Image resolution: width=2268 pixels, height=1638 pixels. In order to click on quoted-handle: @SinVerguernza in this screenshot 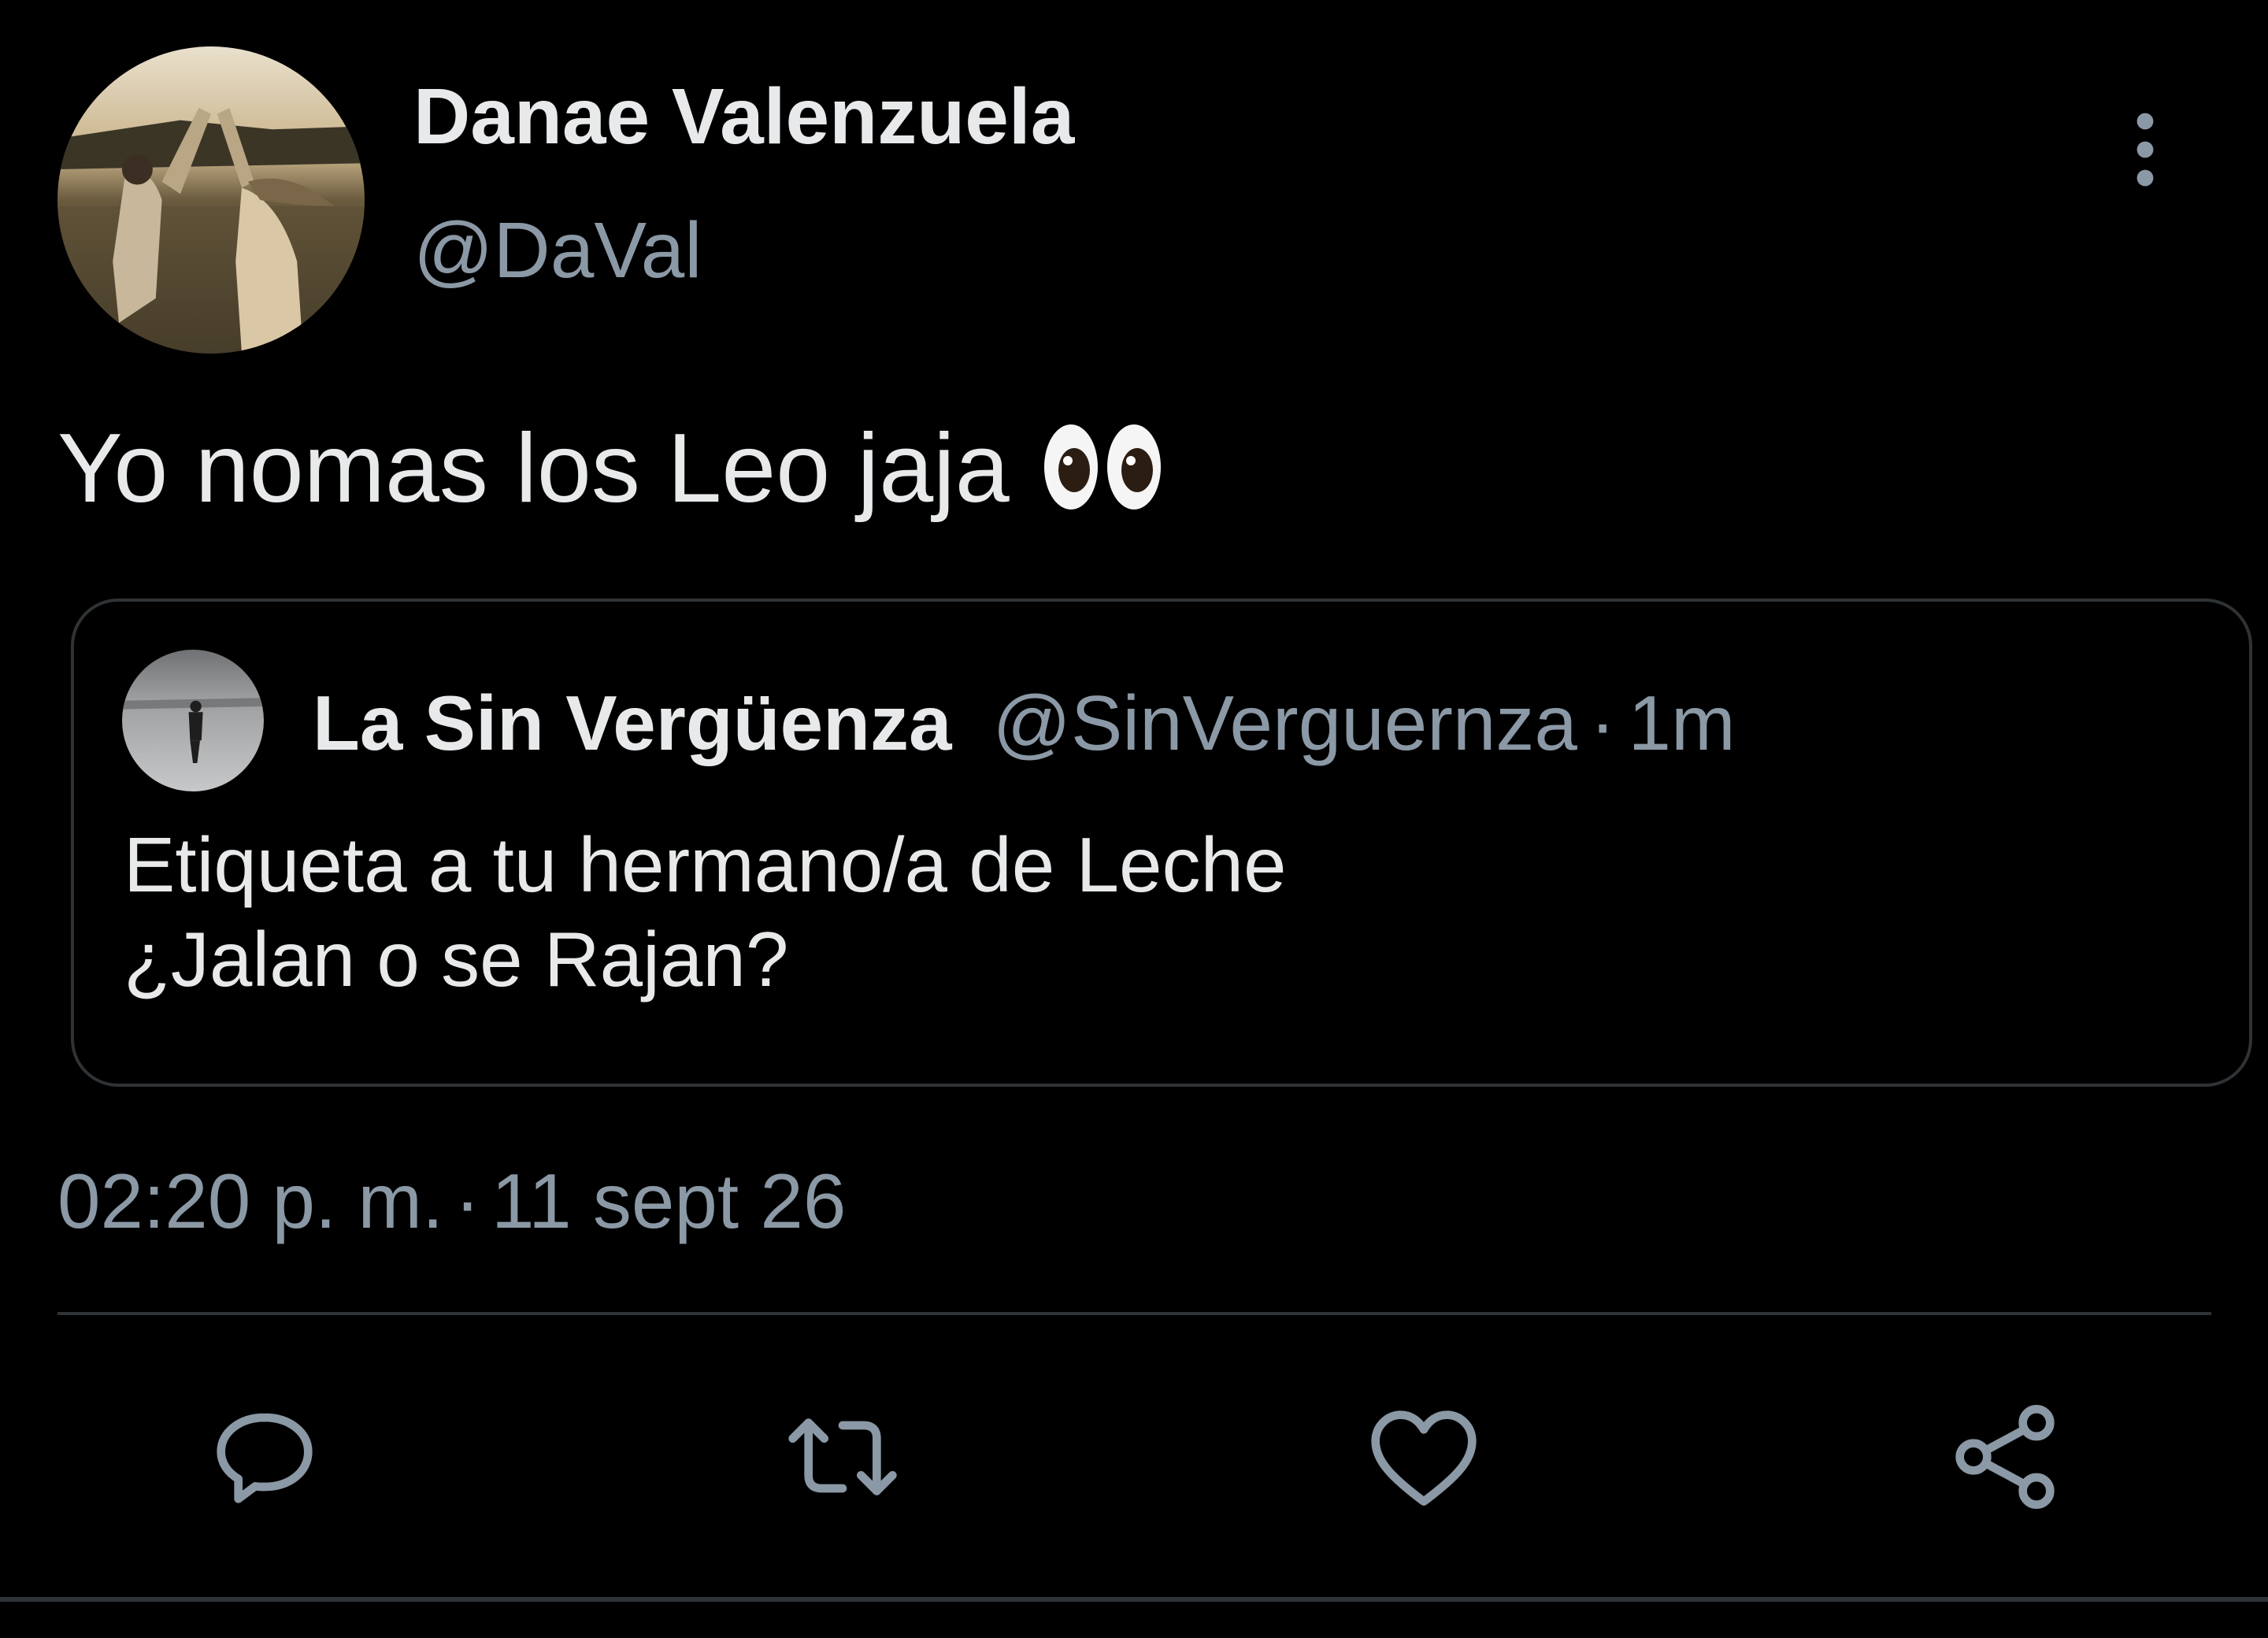, I will do `click(1284, 723)`.